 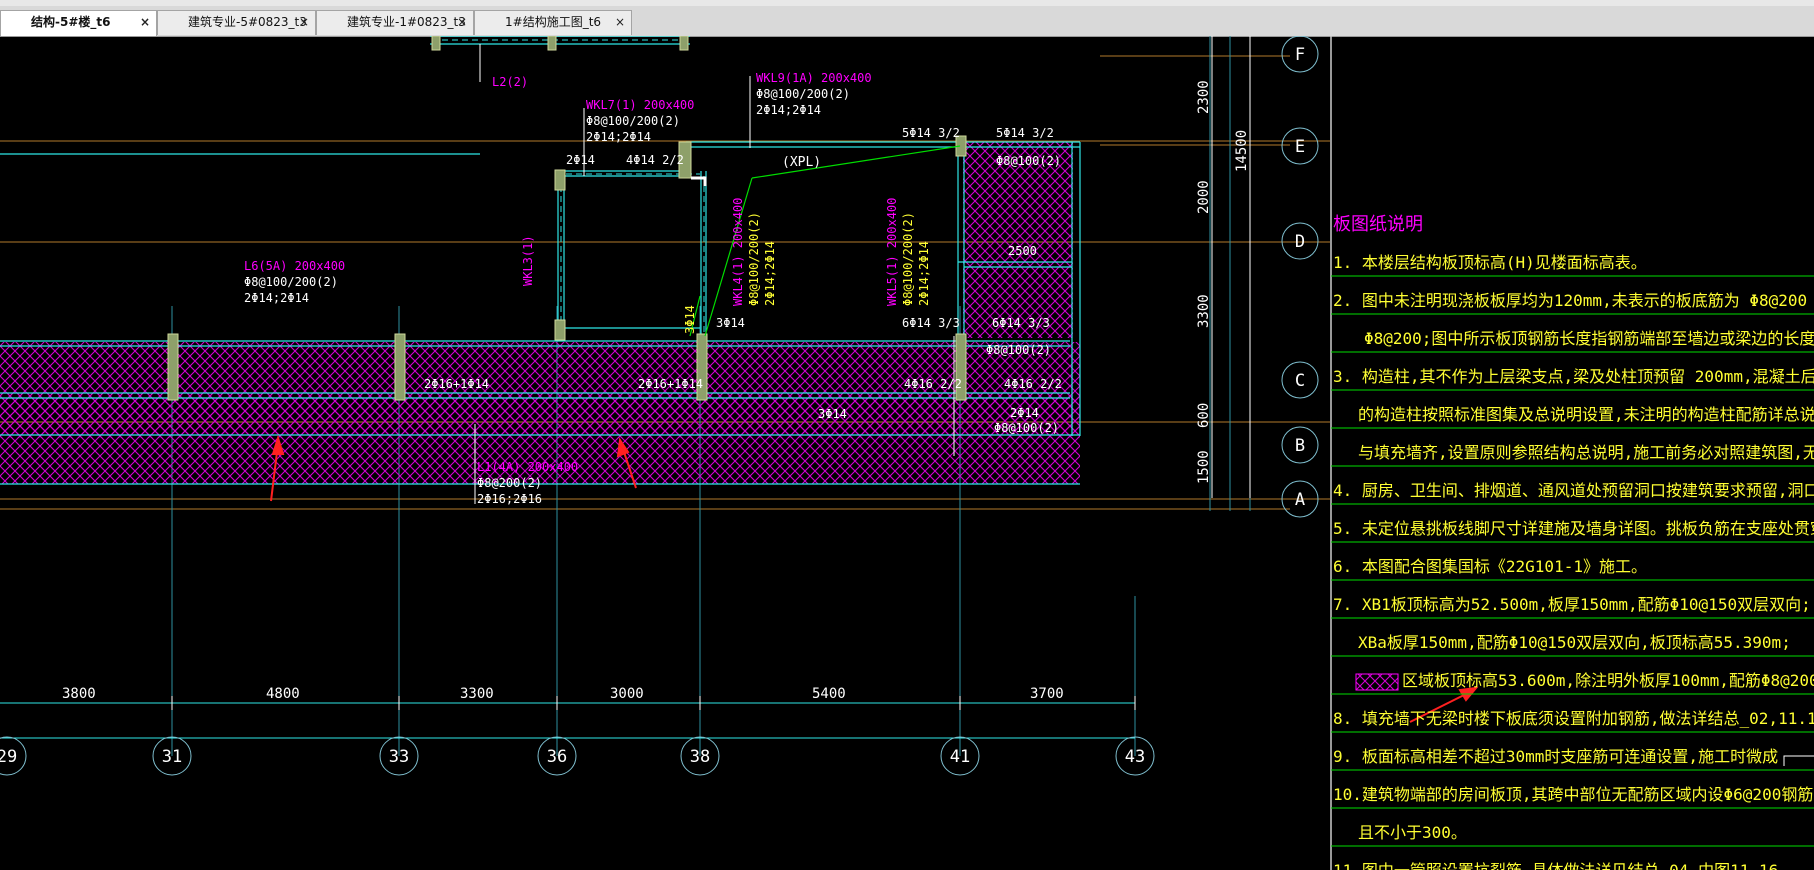 What do you see at coordinates (1300, 381) in the screenshot?
I see `axis-label: C` at bounding box center [1300, 381].